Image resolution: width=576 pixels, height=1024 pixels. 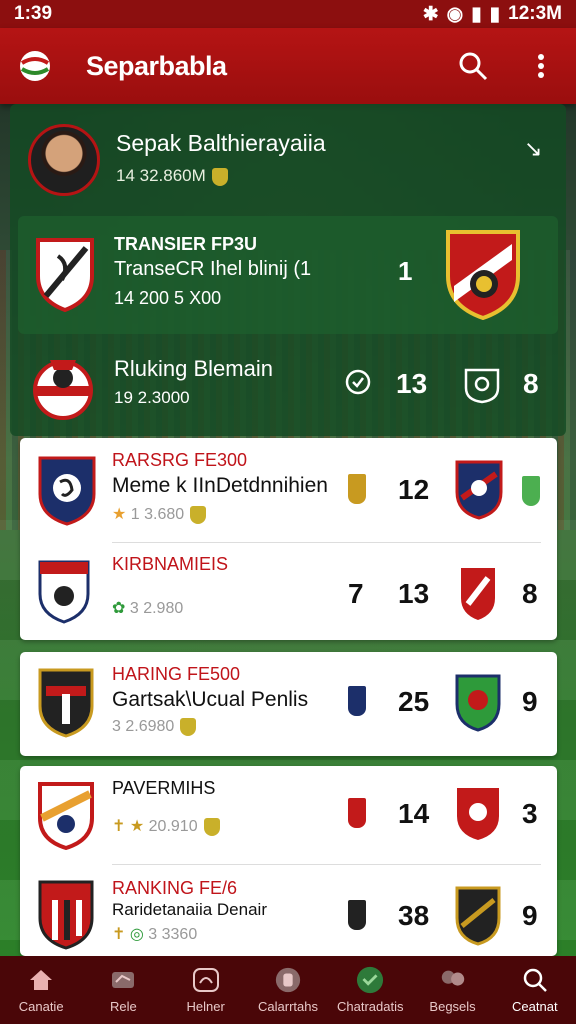 I want to click on nav-item-helner: Helner, so click(x=206, y=990).